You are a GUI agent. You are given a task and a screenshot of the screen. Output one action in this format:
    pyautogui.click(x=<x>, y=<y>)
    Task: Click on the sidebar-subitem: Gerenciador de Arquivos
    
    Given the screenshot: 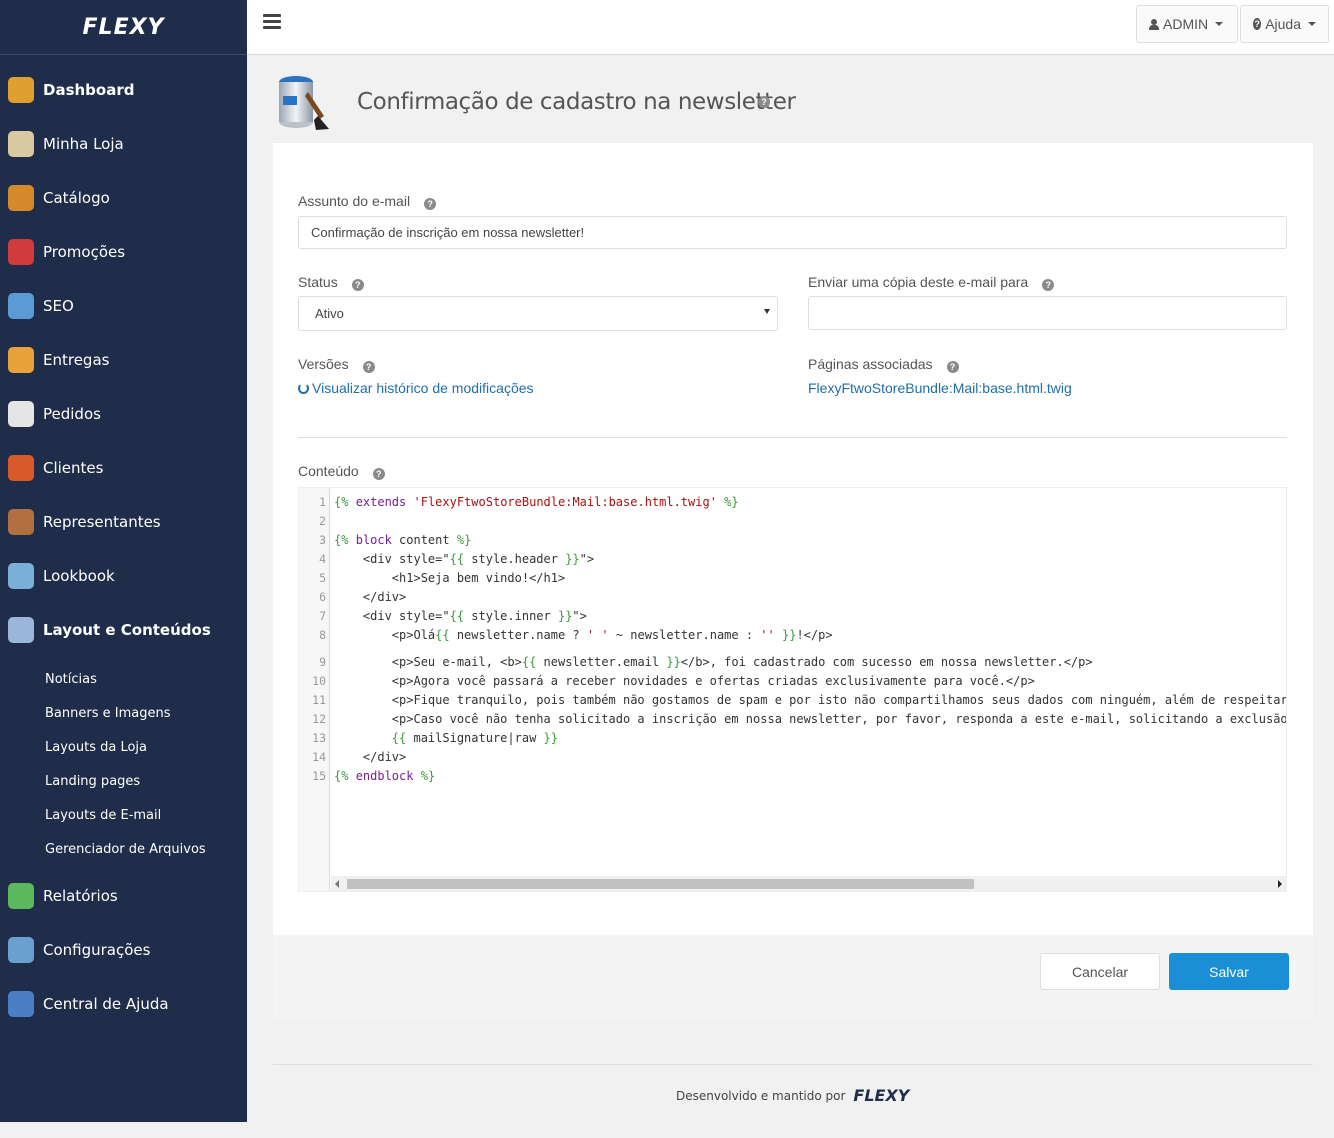 What is the action you would take?
    pyautogui.click(x=125, y=849)
    